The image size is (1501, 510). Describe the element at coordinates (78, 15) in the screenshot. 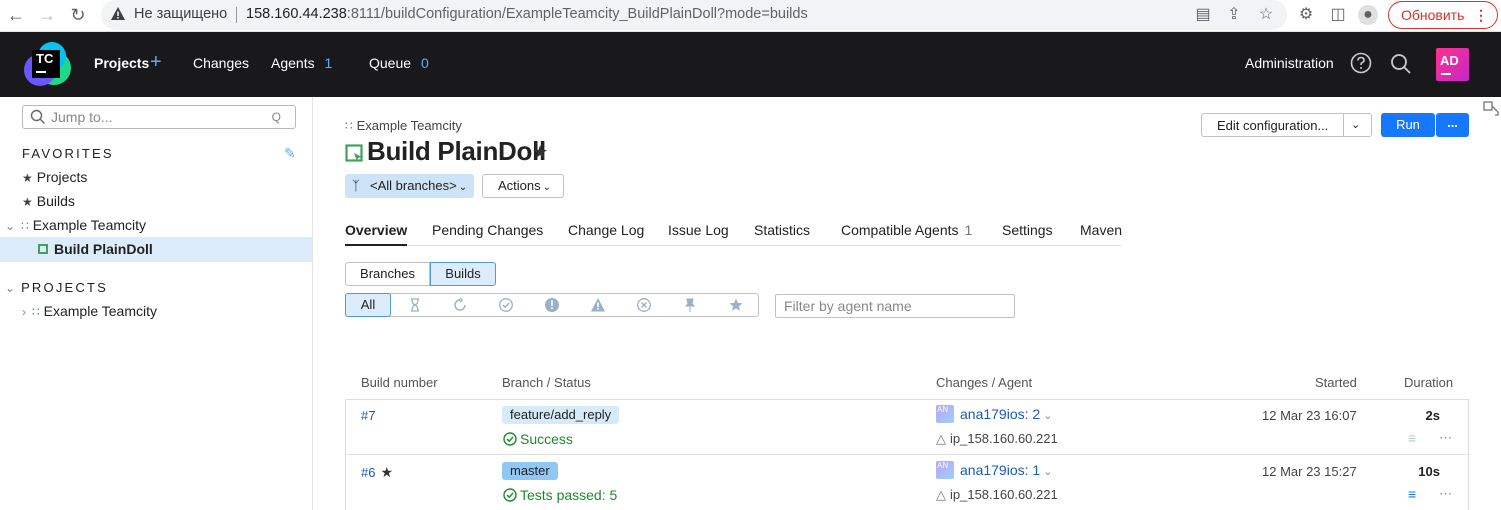

I see `reload-icon: ↻` at that location.